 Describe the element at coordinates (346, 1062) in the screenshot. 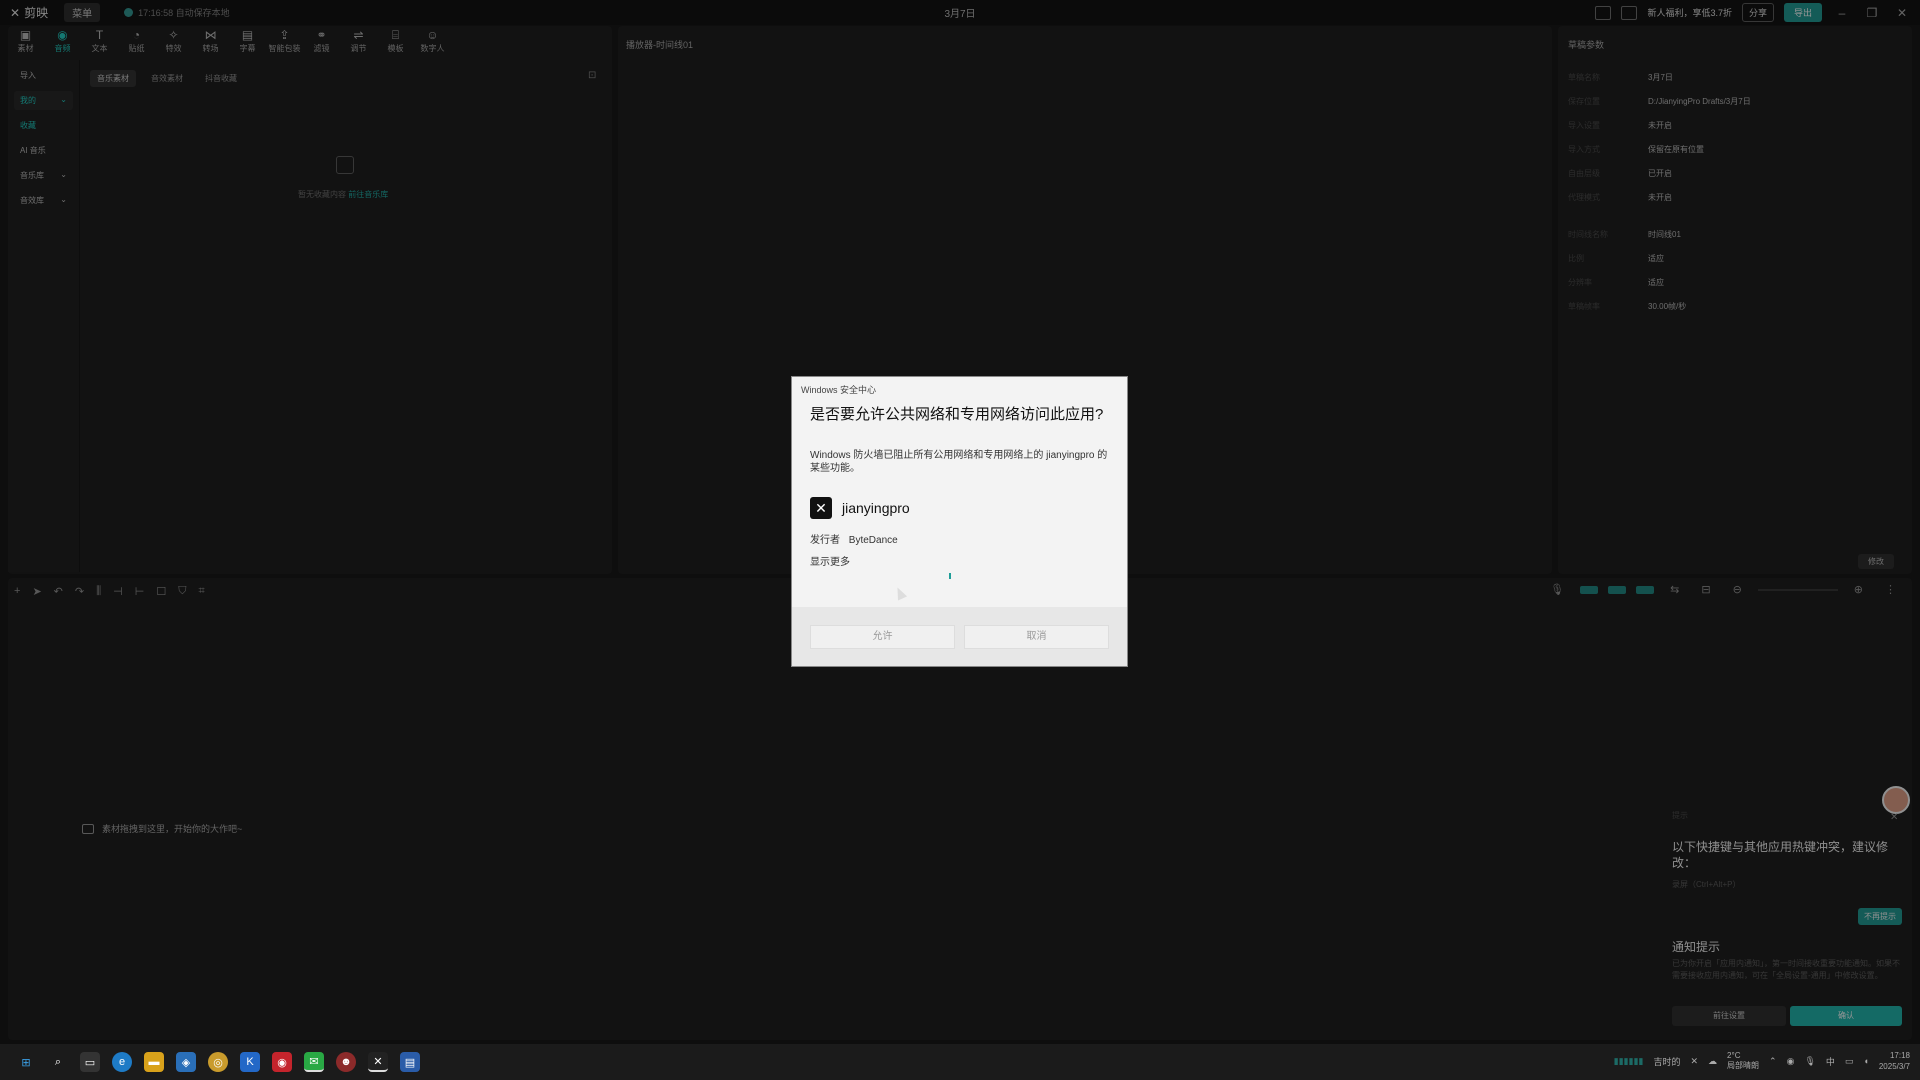

I see `profile-app-icon: ☻` at that location.